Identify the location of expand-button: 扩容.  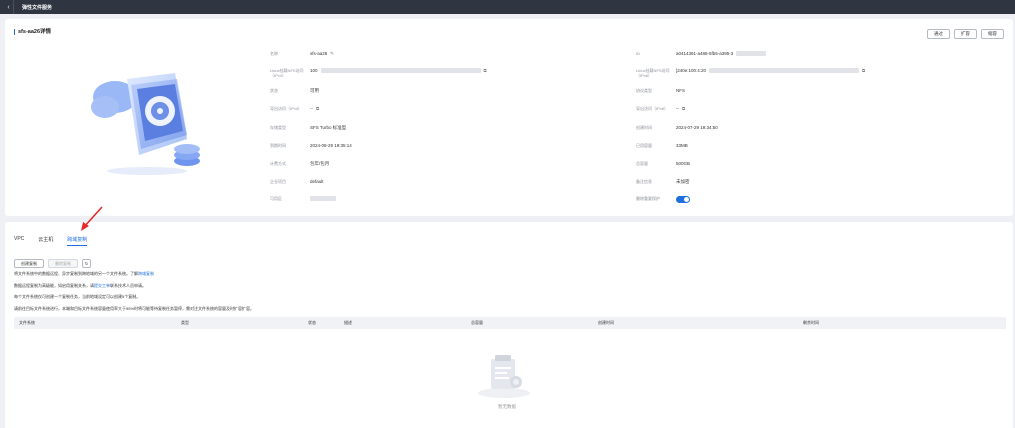
(965, 34).